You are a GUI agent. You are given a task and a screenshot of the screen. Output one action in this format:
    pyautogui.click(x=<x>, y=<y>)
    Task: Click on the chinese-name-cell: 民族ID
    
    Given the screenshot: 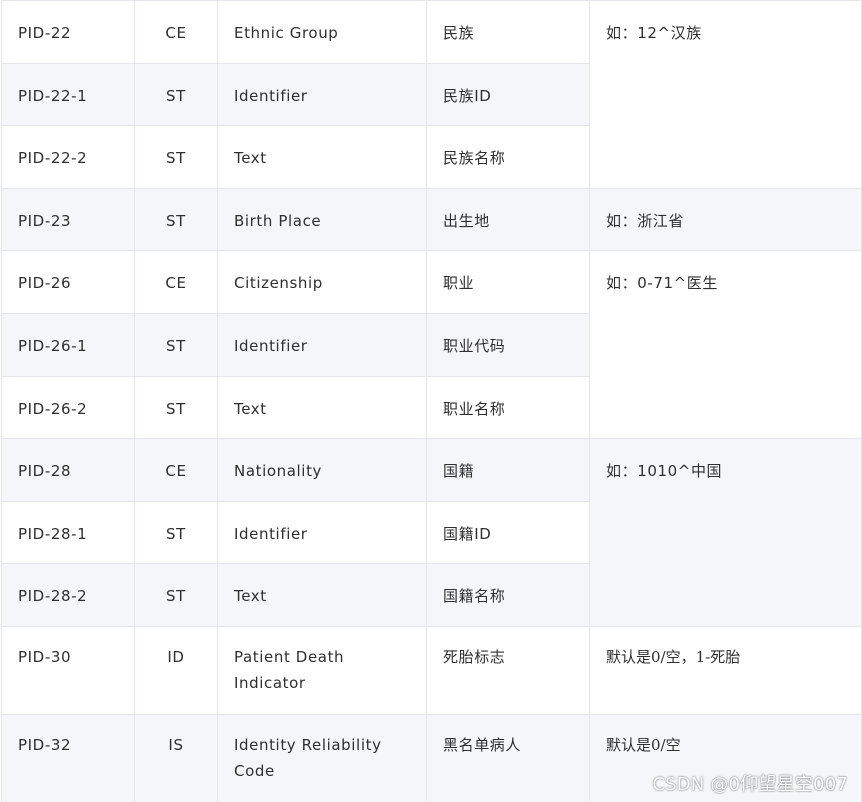 What is the action you would take?
    pyautogui.click(x=508, y=94)
    